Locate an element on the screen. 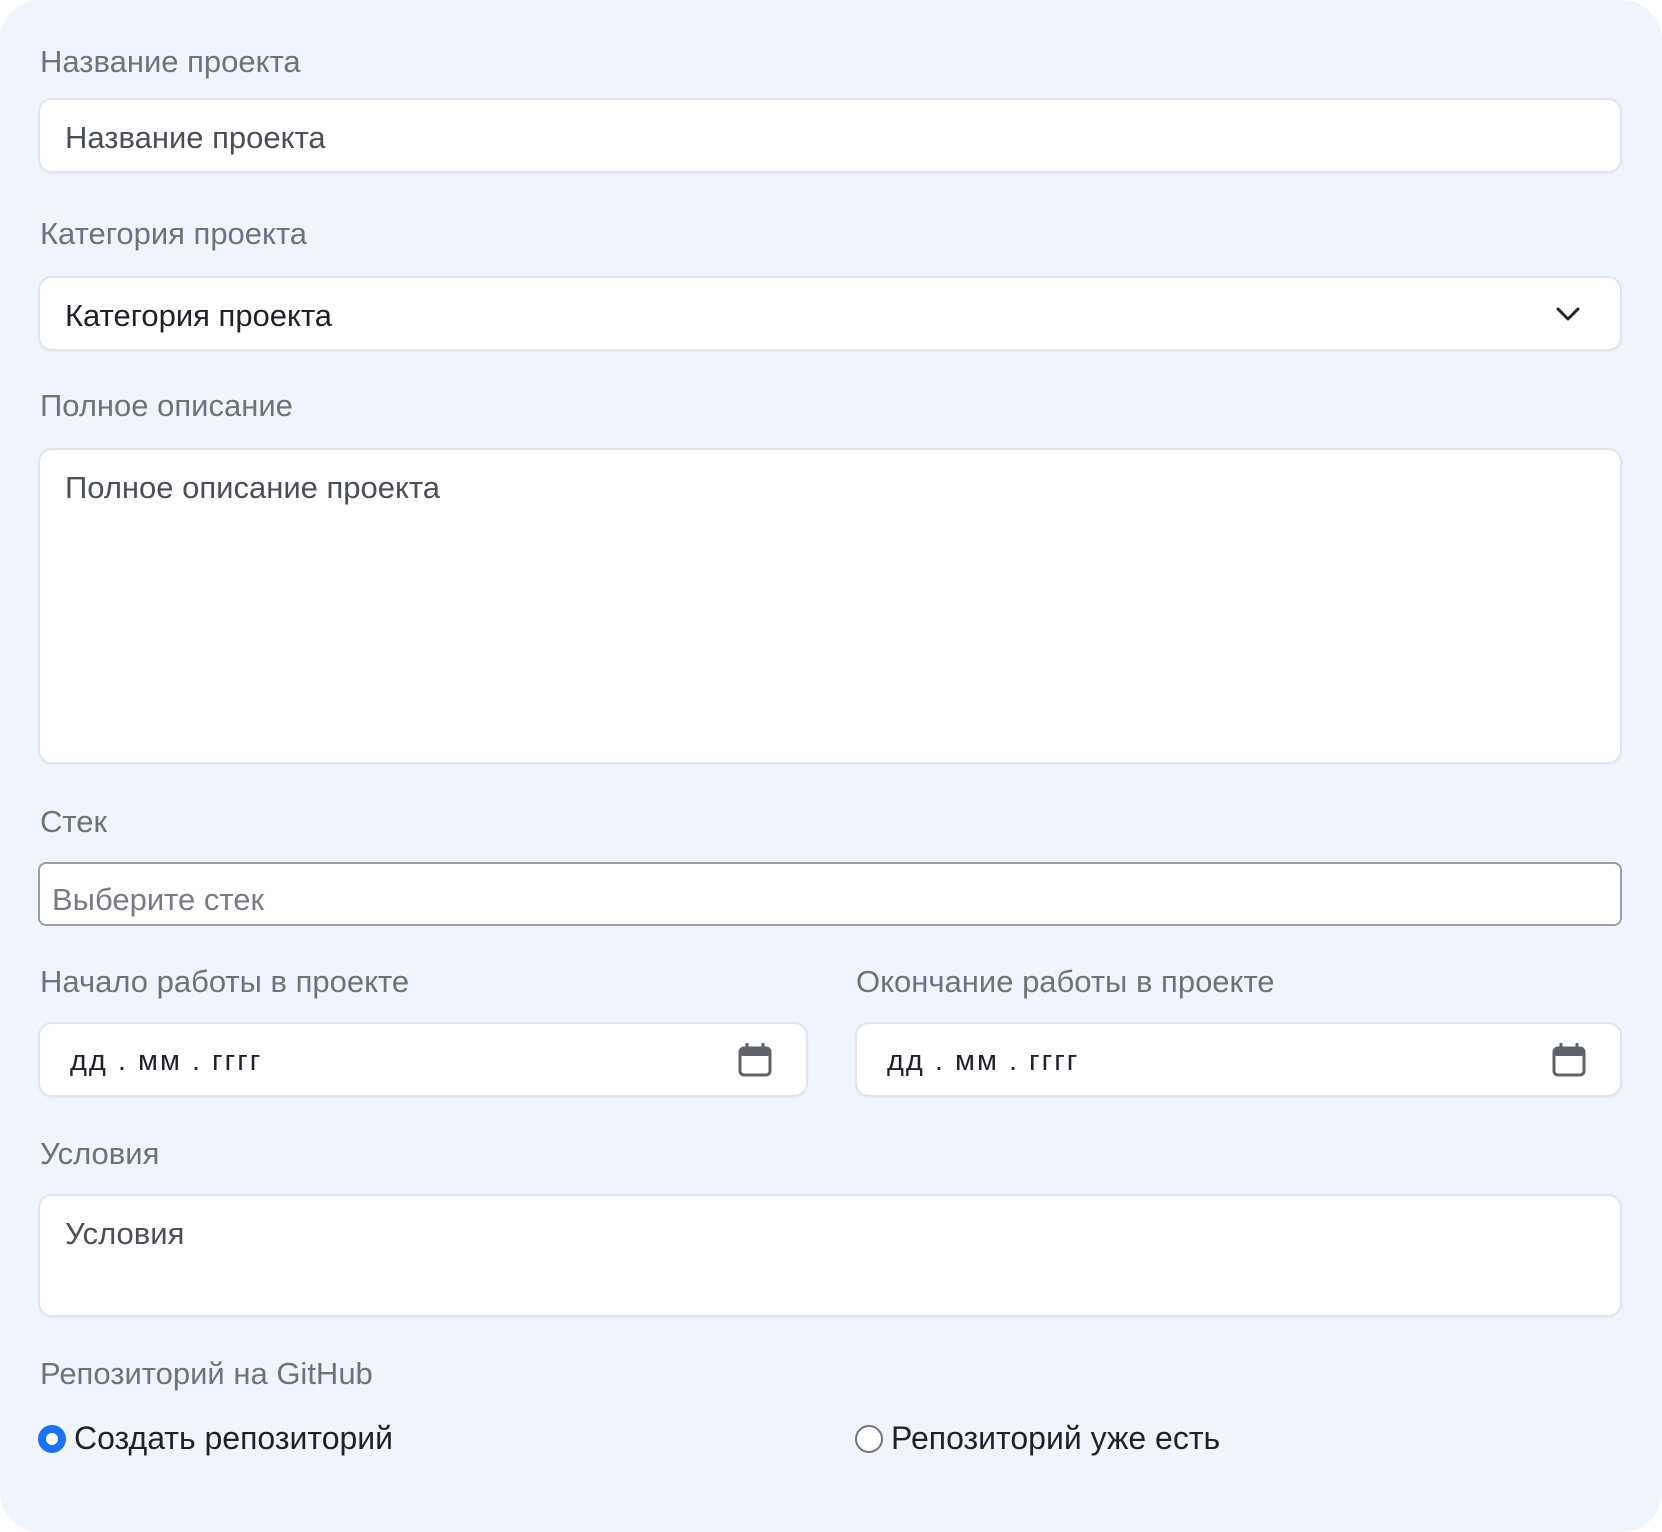  project-category-value: Категория проекта is located at coordinates (199, 315).